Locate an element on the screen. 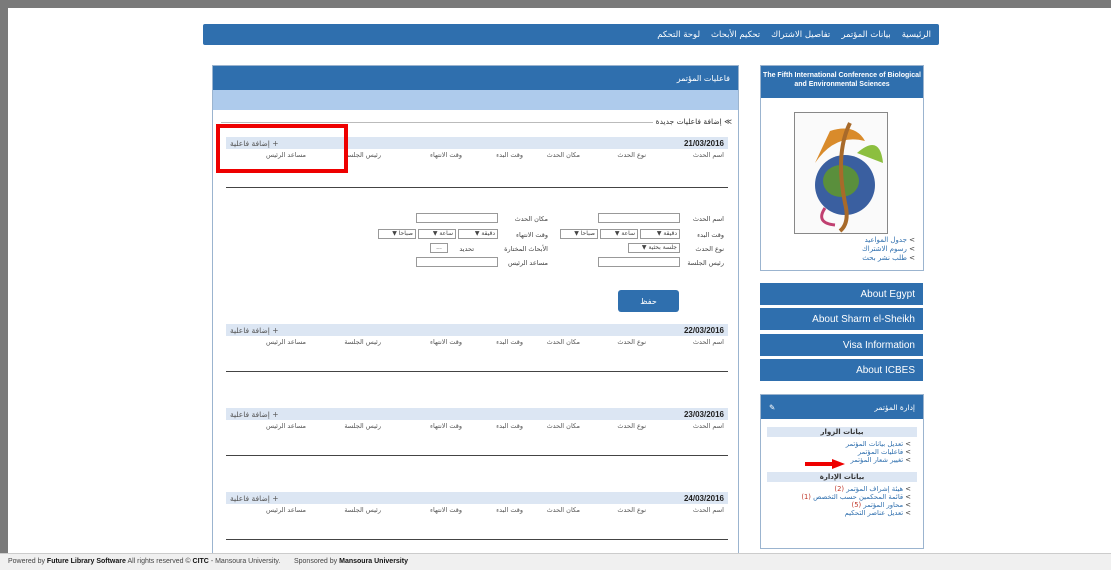 This screenshot has height=570, width=1111. chosen-papers-label: الأبحاث المختارة is located at coordinates (526, 249).